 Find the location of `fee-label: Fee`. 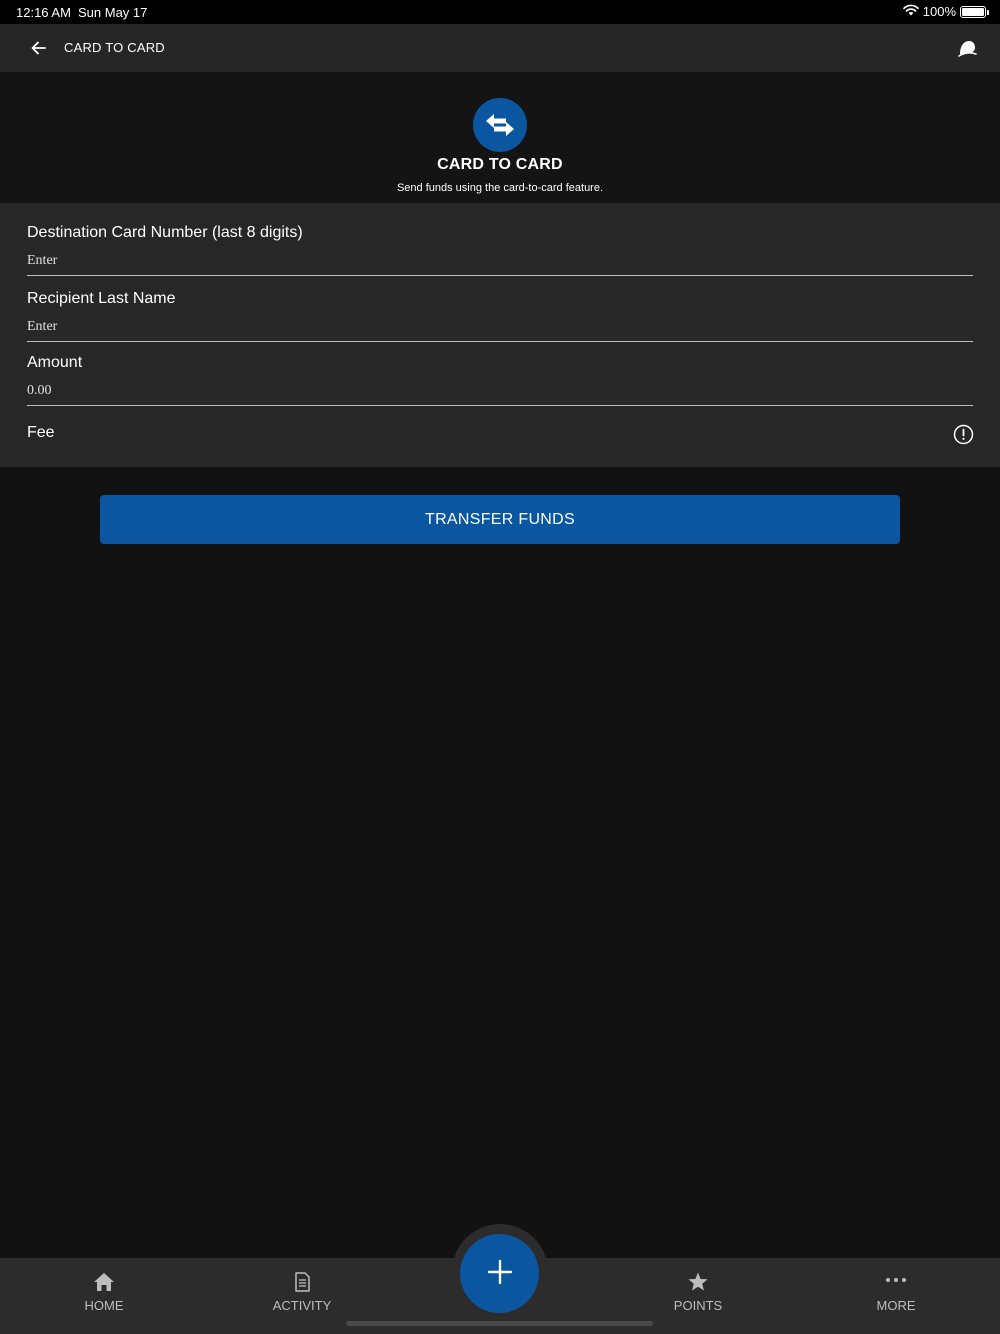

fee-label: Fee is located at coordinates (41, 432).